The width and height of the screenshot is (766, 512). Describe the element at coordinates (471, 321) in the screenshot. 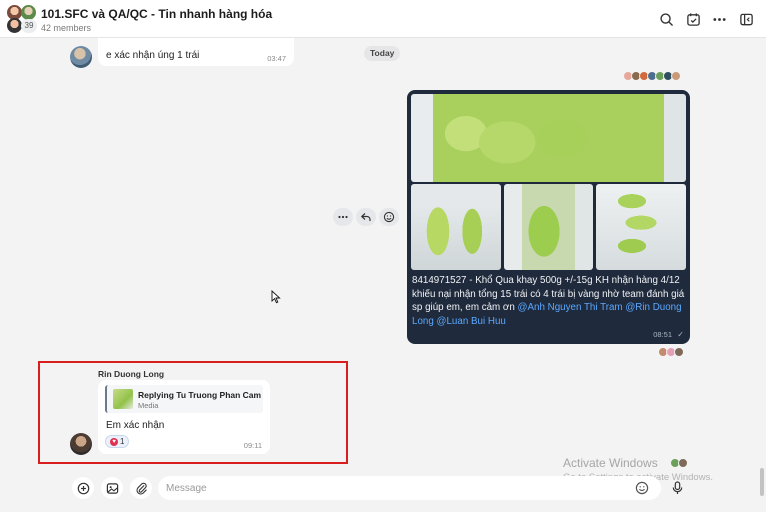

I see `mention-link: @Luan Bui Huu` at that location.